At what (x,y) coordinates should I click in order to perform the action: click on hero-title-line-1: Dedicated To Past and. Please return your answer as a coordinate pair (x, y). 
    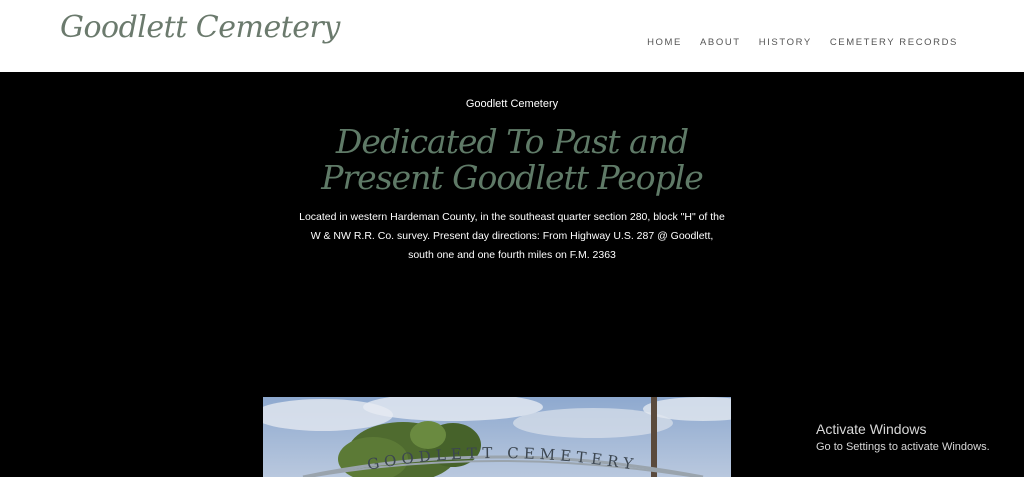
    Looking at the image, I should click on (512, 141).